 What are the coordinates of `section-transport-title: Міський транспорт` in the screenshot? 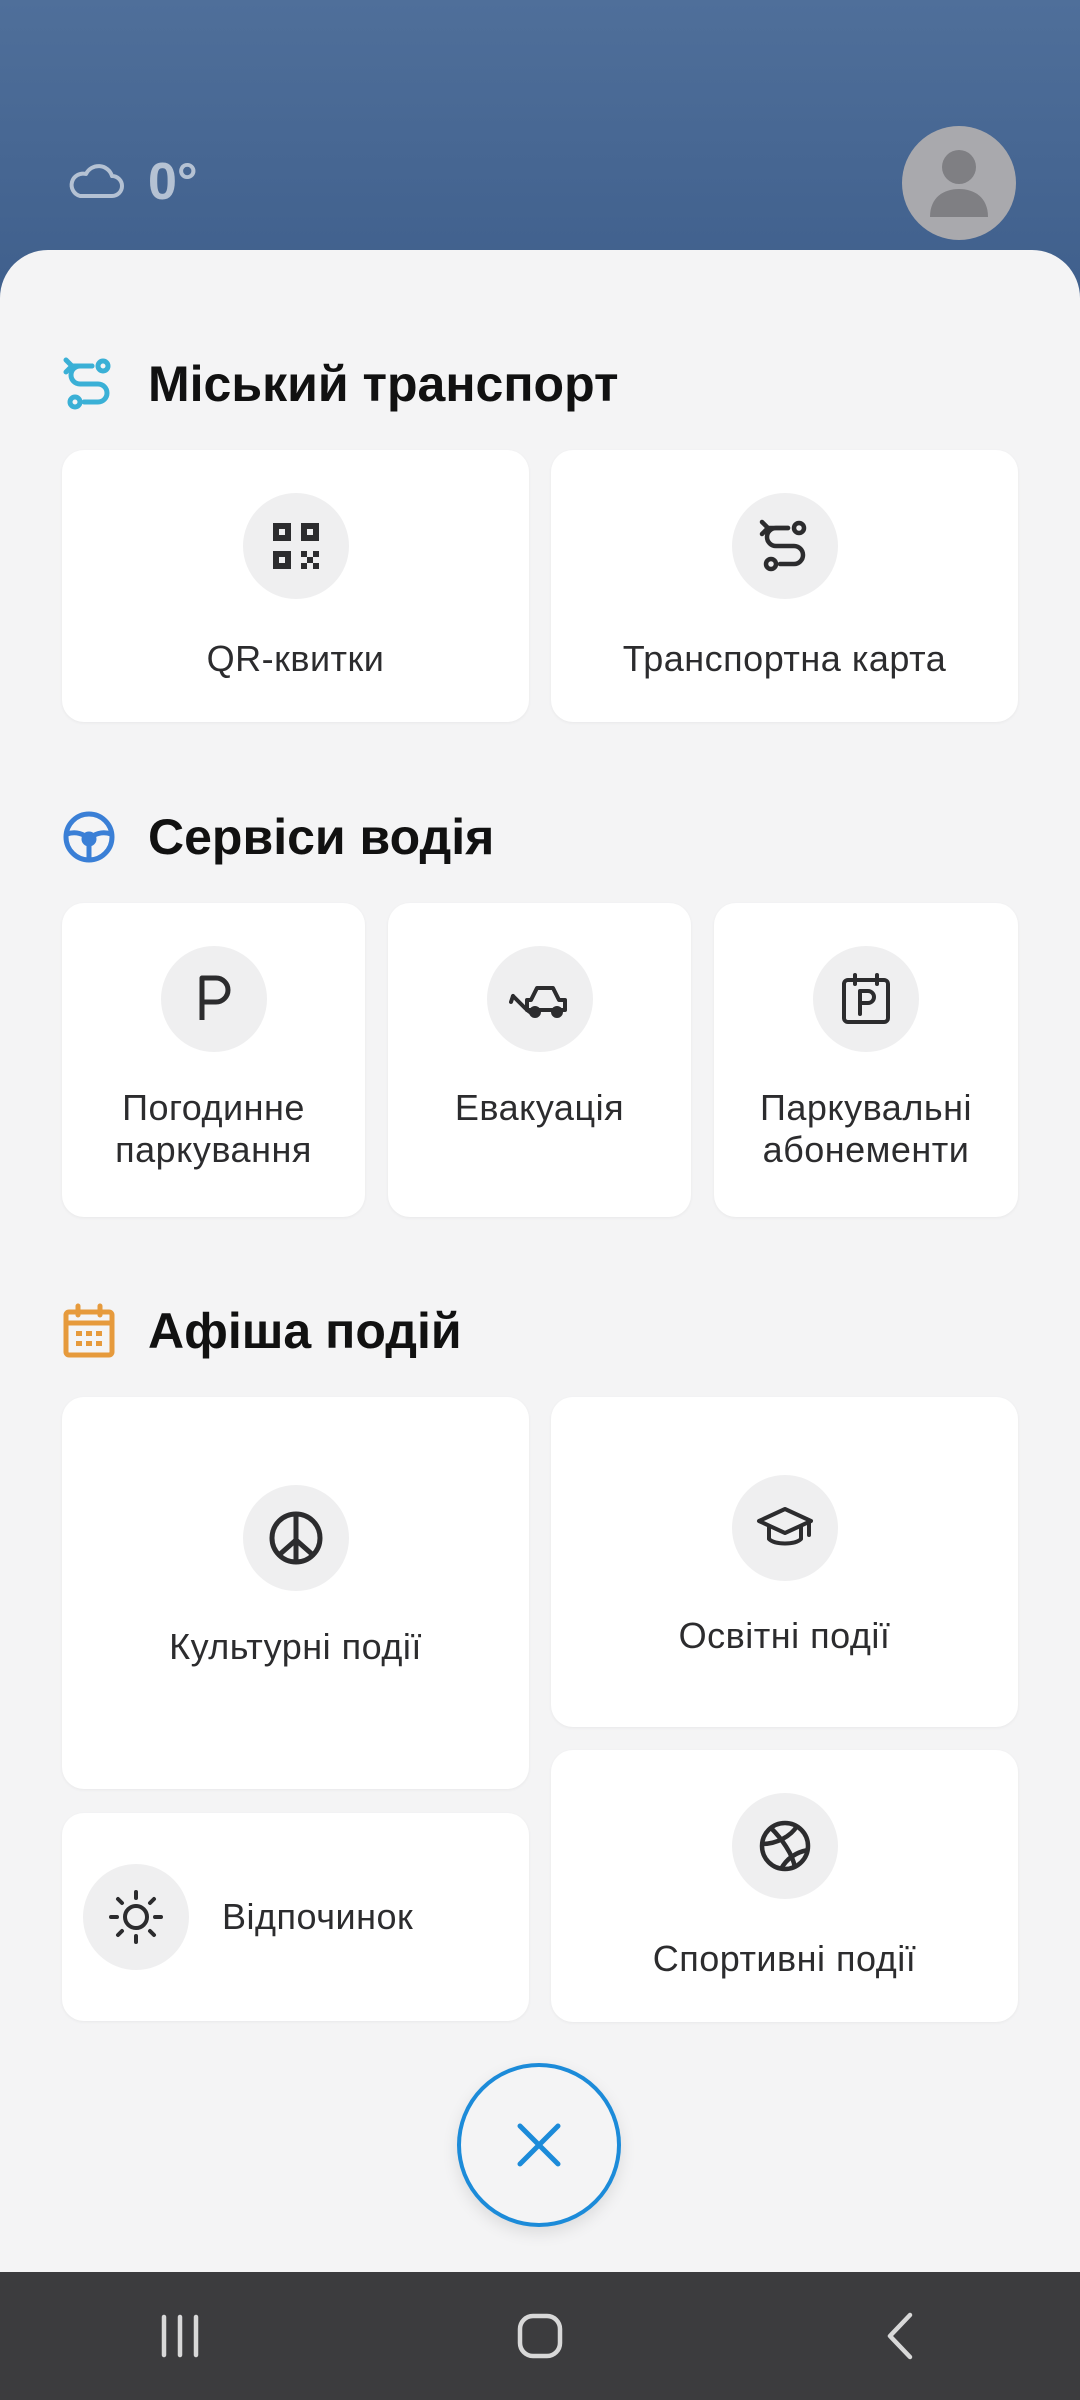 It's located at (383, 384).